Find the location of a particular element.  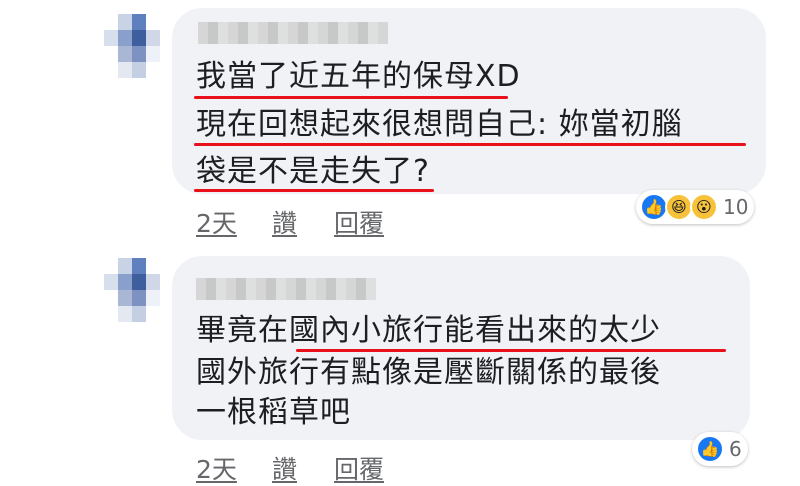

comment-text-line: 一根稻草吧 is located at coordinates (273, 412).